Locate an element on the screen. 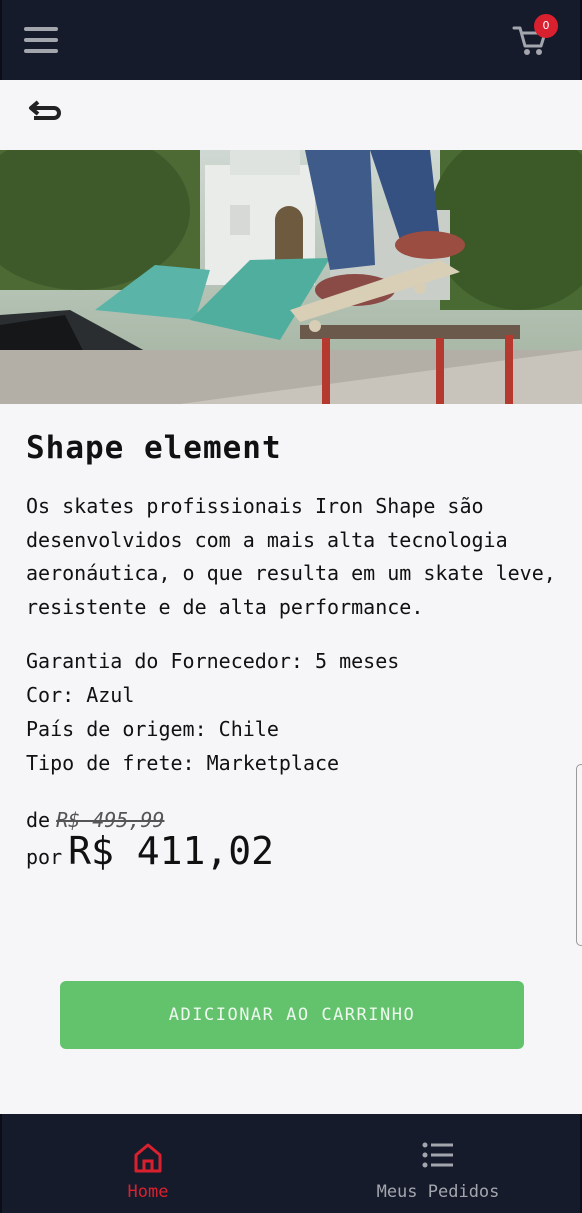  product-title: Shape element is located at coordinates (154, 448).